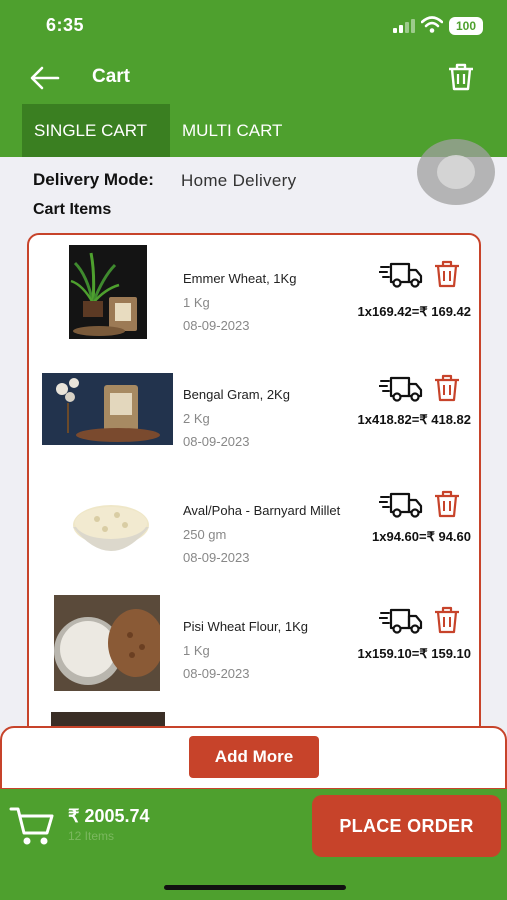 This screenshot has width=507, height=900. Describe the element at coordinates (45, 78) in the screenshot. I see `back-arrow-icon` at that location.